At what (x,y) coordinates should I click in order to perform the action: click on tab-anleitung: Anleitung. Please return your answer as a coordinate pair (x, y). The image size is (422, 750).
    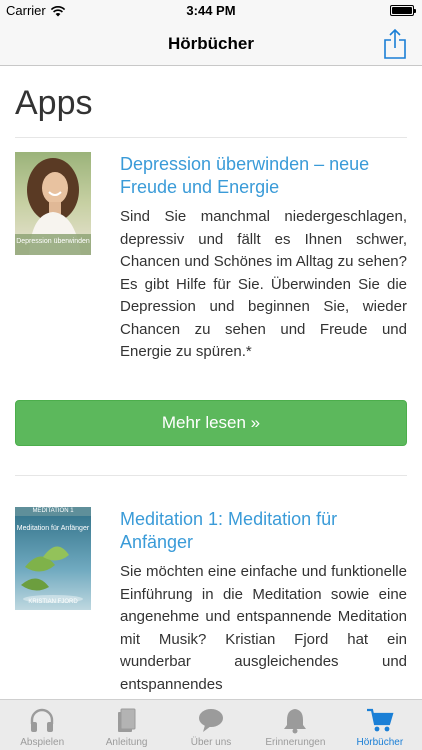
    Looking at the image, I should click on (126, 725).